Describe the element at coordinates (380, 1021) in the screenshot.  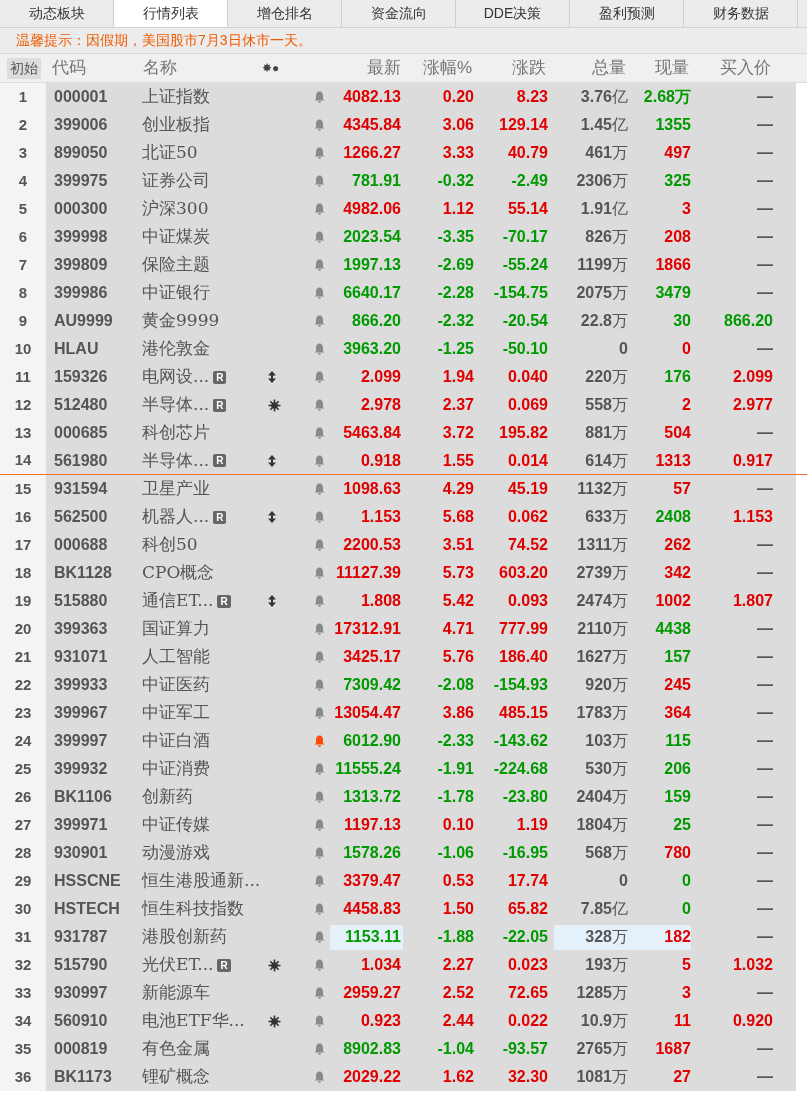
I see `latest-price: 0.923` at that location.